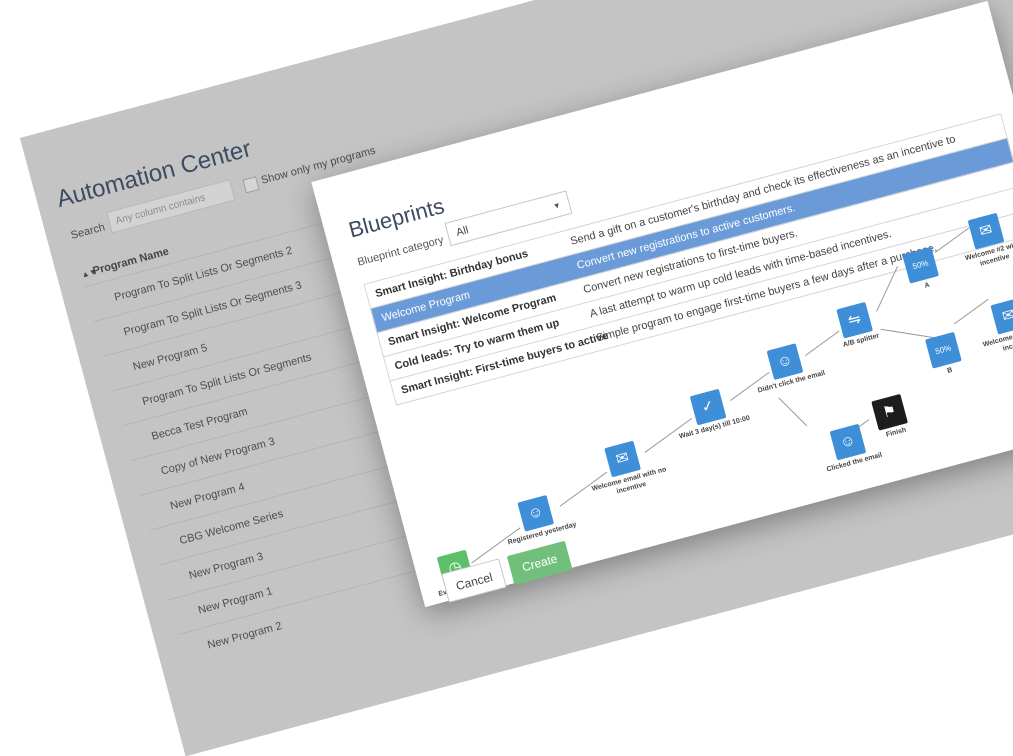 This screenshot has height=756, width=1013. I want to click on flow-node: ⚑, so click(889, 412).